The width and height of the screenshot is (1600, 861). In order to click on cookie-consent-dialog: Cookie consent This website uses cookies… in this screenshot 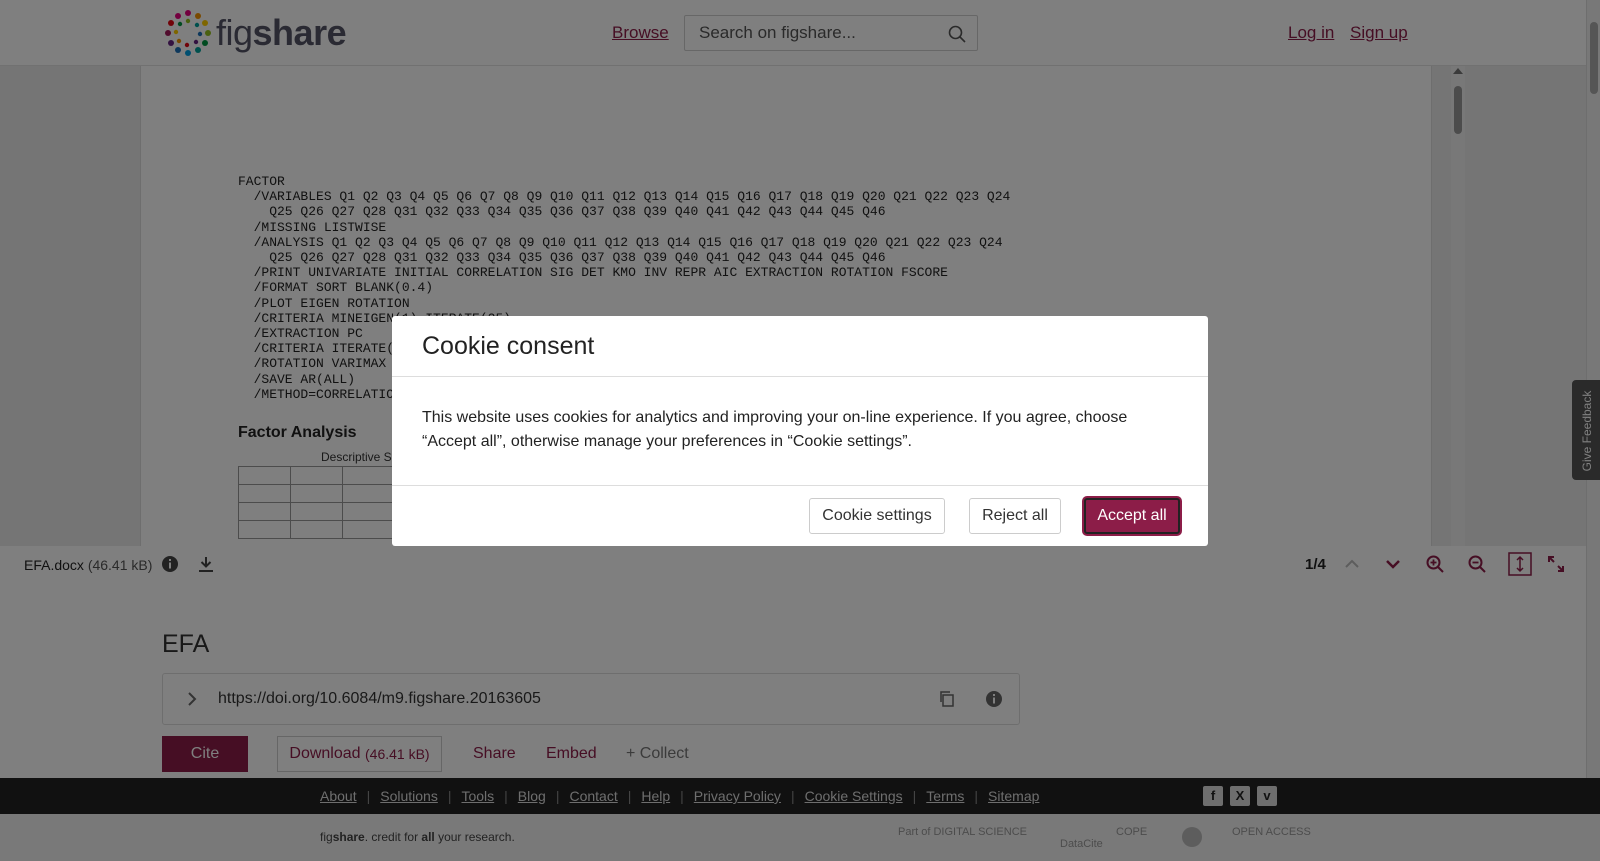, I will do `click(800, 431)`.